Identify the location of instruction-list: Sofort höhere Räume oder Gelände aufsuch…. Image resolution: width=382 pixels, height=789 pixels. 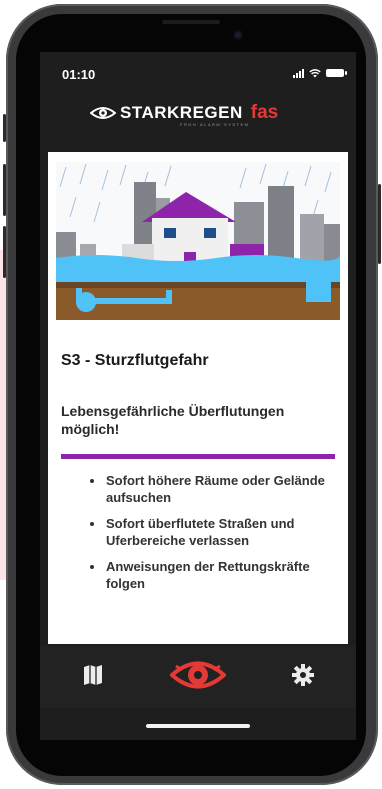
(215, 536).